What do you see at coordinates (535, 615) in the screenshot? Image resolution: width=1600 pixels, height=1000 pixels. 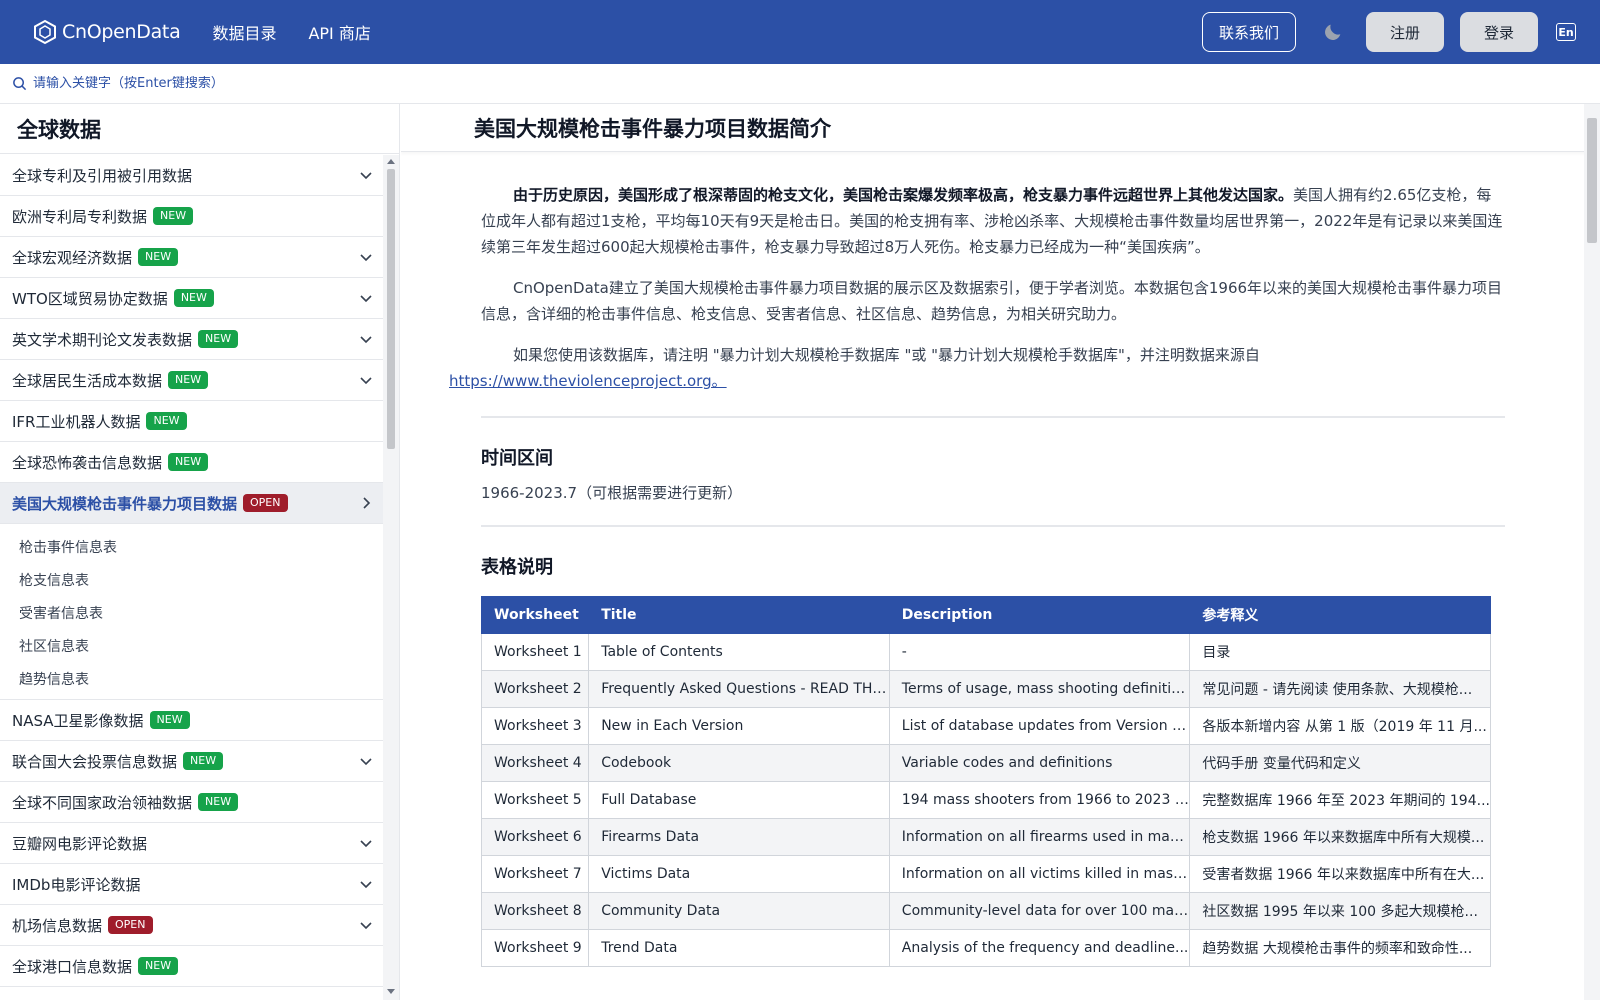 I see `header-worksheet: Worksheet` at bounding box center [535, 615].